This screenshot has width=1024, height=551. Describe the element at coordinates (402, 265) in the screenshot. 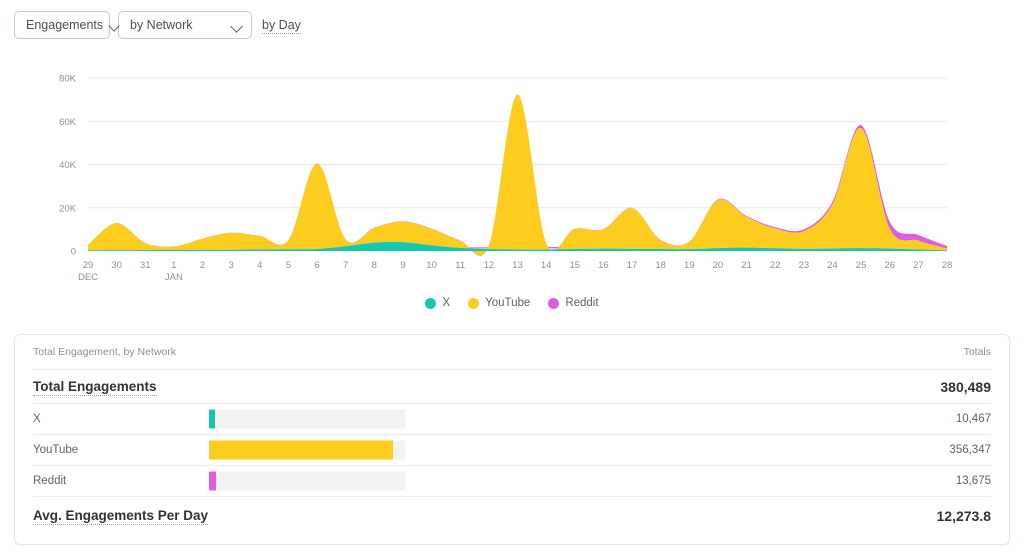

I see `x-axis-tick-label: 9` at that location.